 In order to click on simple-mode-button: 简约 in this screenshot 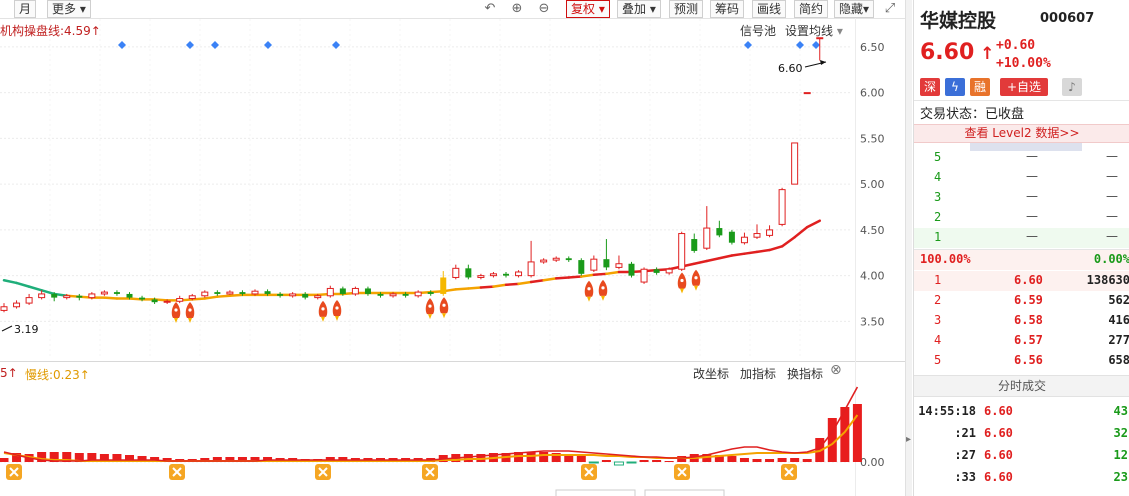, I will do `click(811, 9)`.